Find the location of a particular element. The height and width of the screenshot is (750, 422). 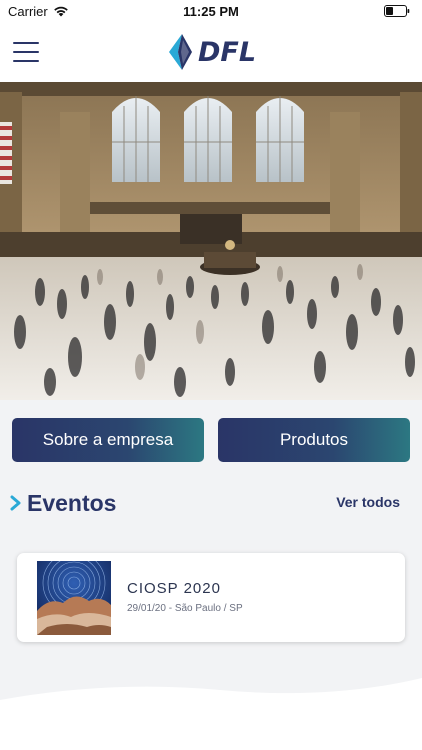

event-thumbnail is located at coordinates (74, 598).